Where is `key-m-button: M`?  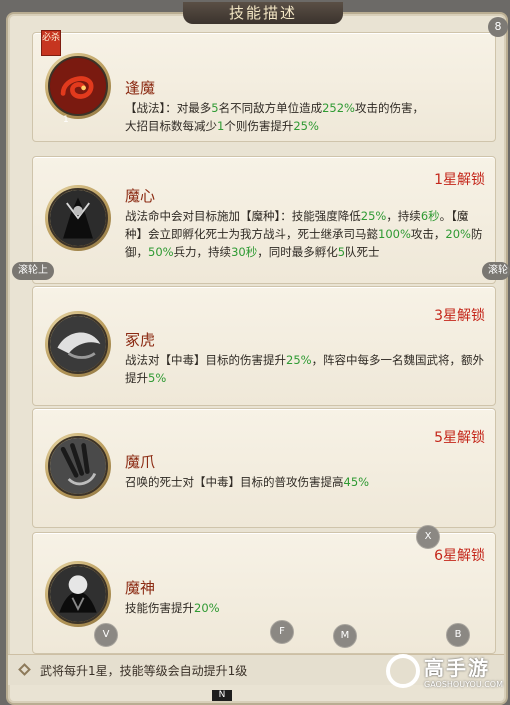
key-m-button: M is located at coordinates (345, 636).